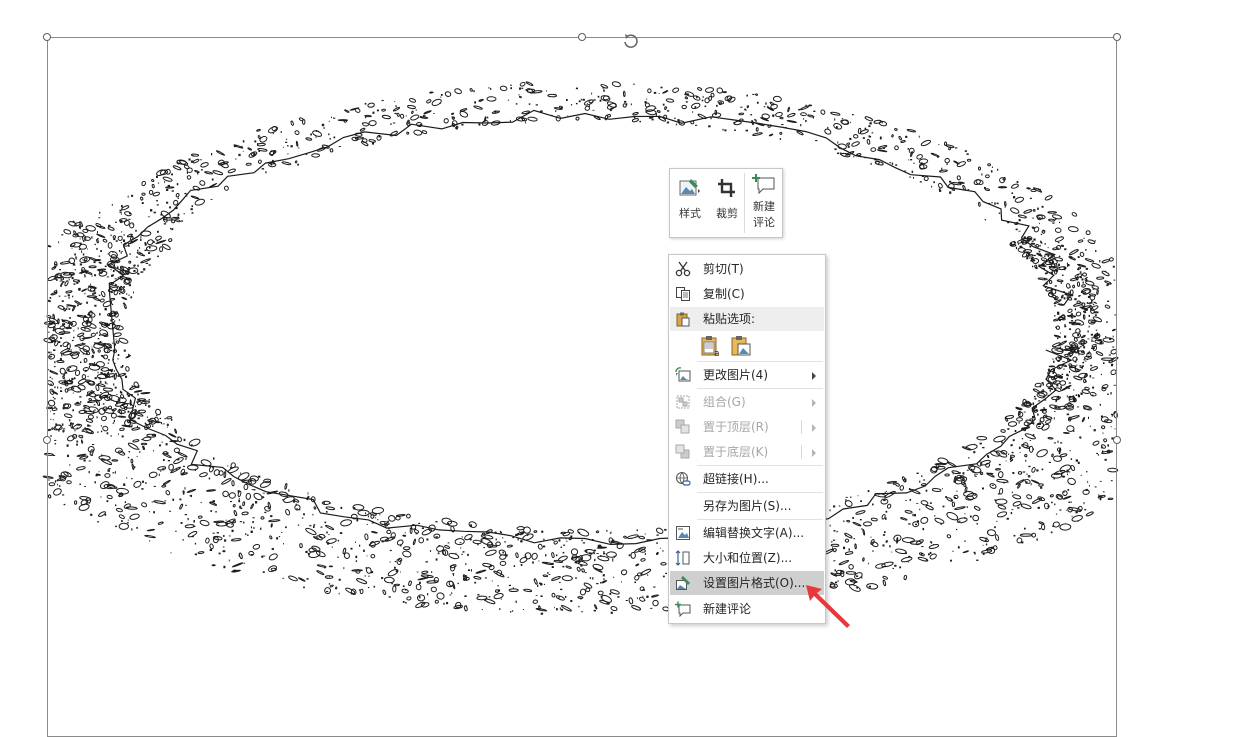 The height and width of the screenshot is (737, 1247). I want to click on menu-item-label: 剪切(T), so click(723, 269).